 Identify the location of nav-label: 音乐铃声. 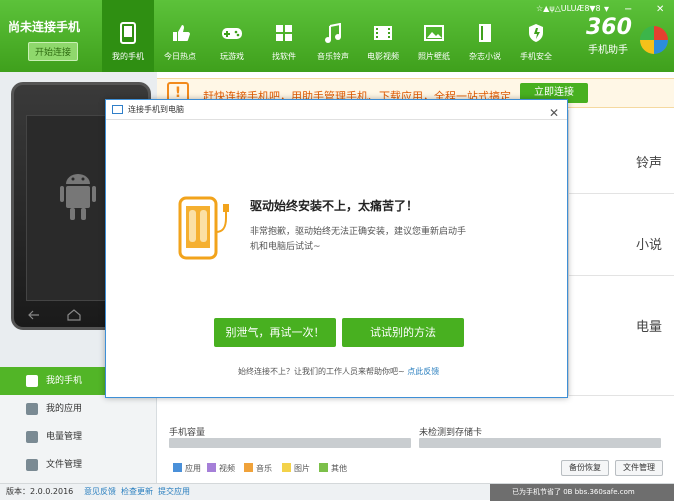
(333, 56).